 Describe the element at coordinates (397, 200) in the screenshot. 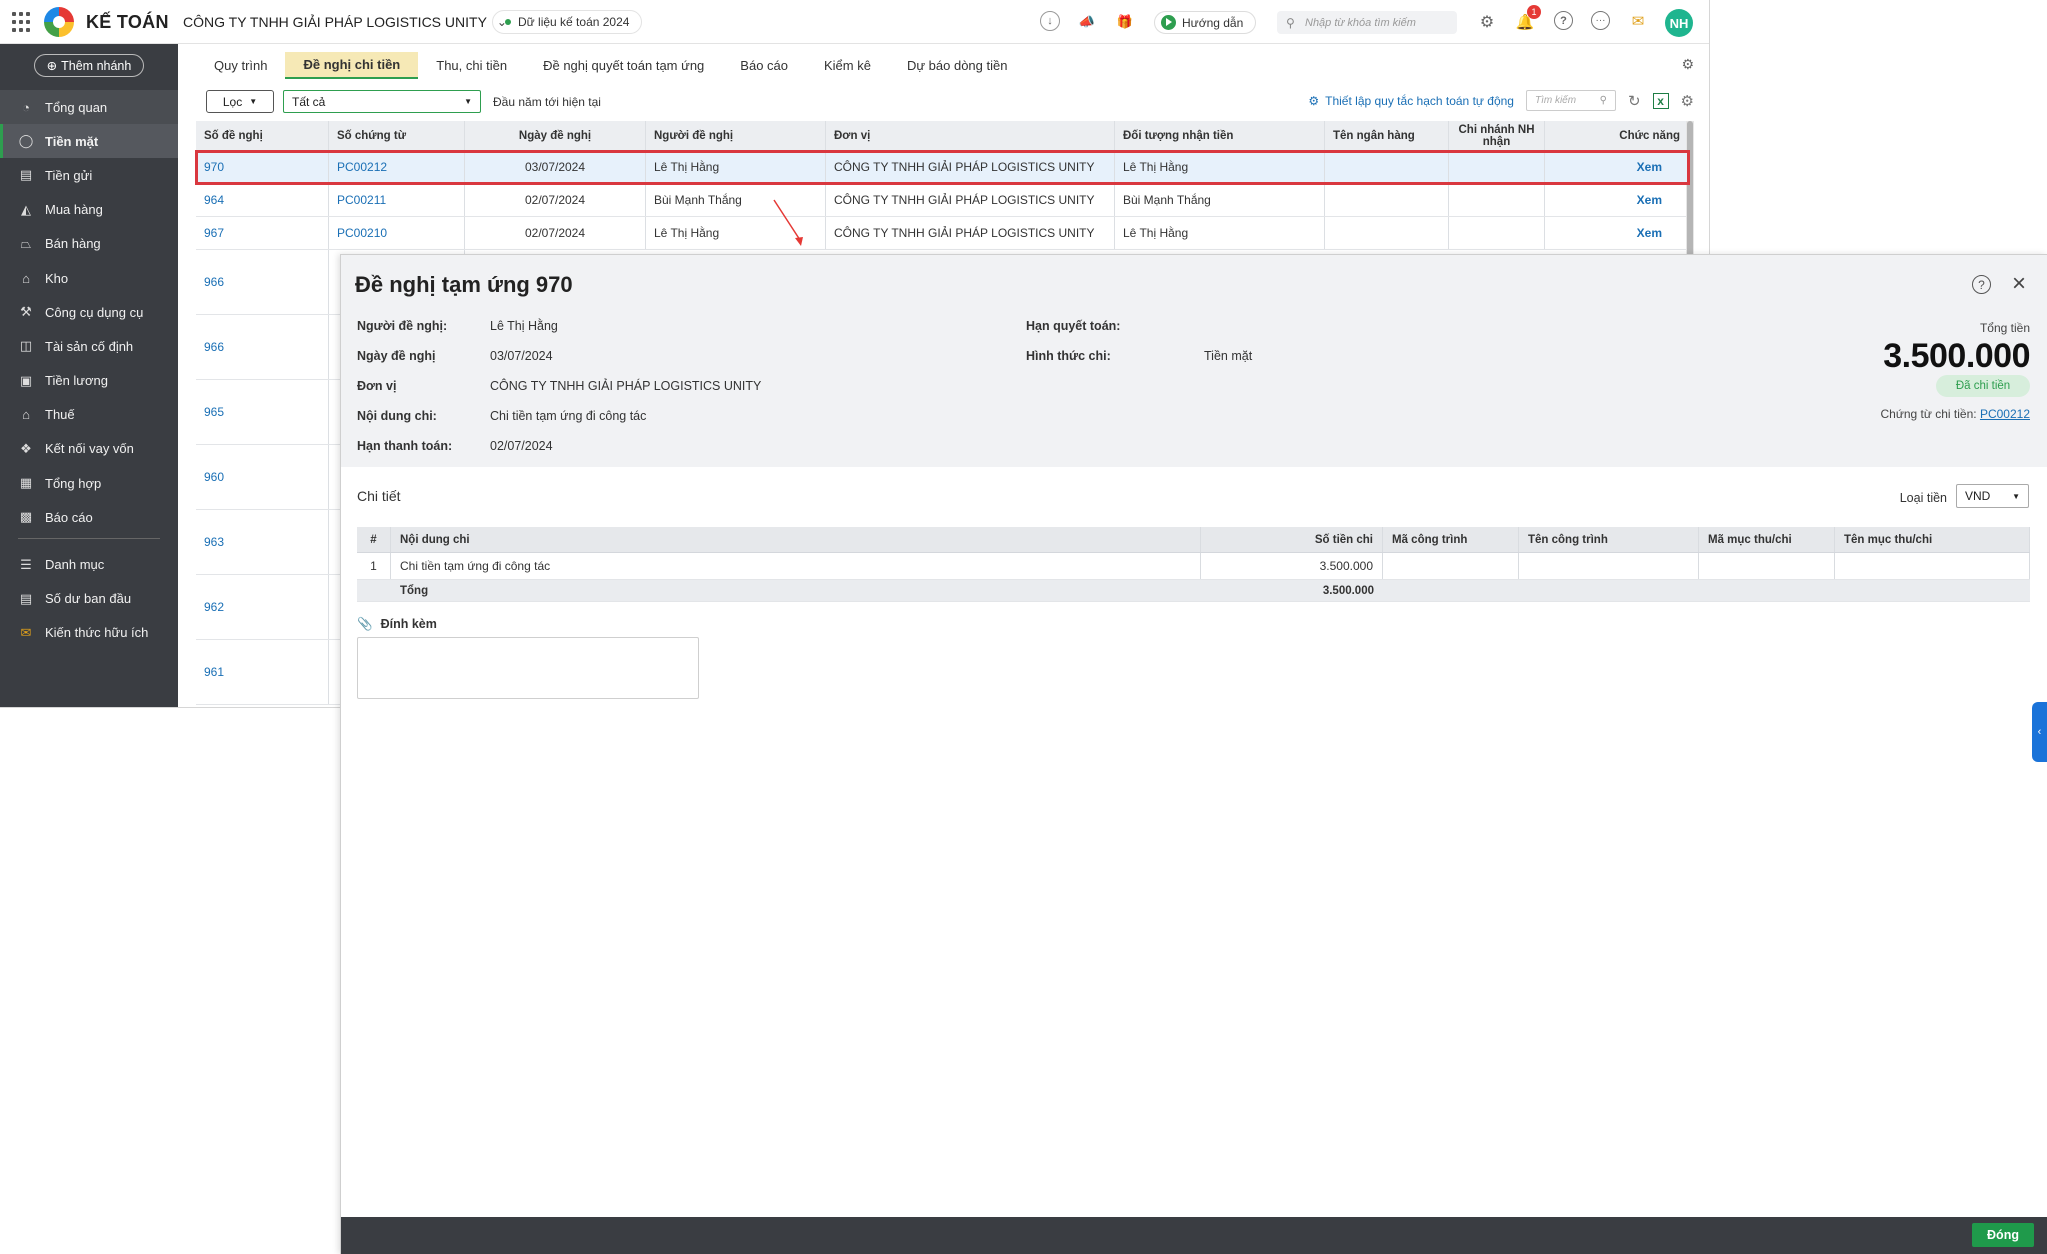

I see `row-voucher: PC00211` at that location.